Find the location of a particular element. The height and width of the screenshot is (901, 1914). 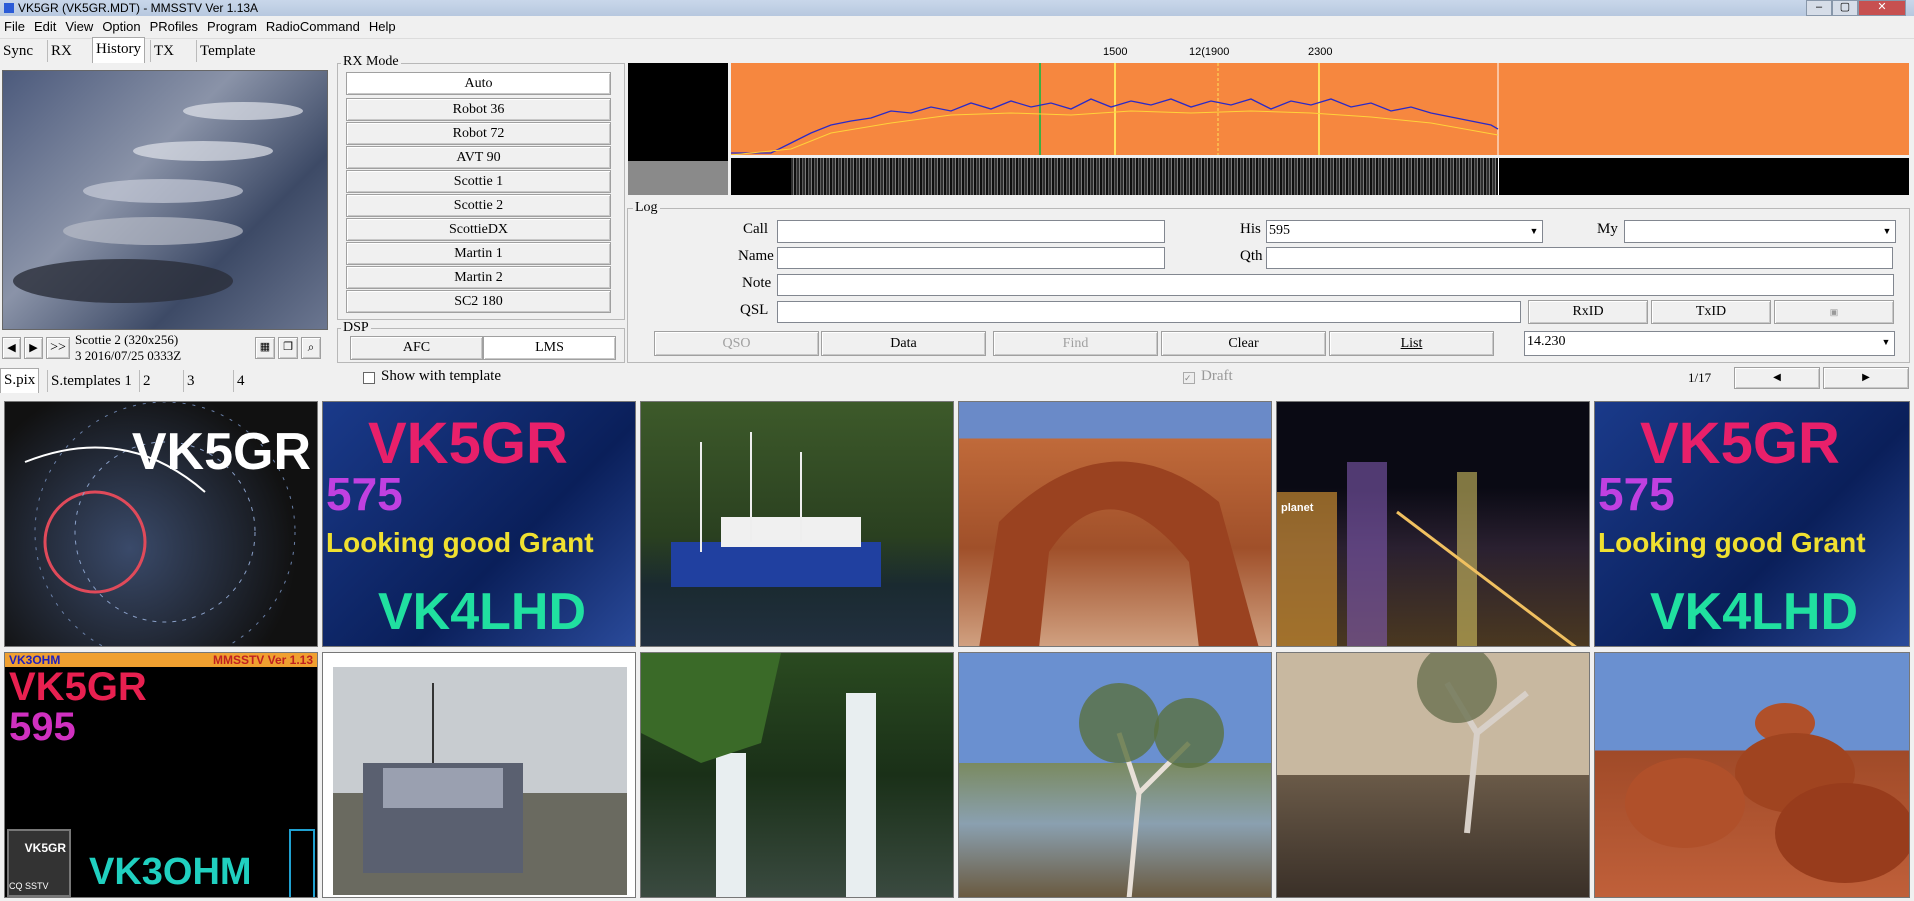

mode-scottie2-button: Scottie 2 is located at coordinates (478, 205).